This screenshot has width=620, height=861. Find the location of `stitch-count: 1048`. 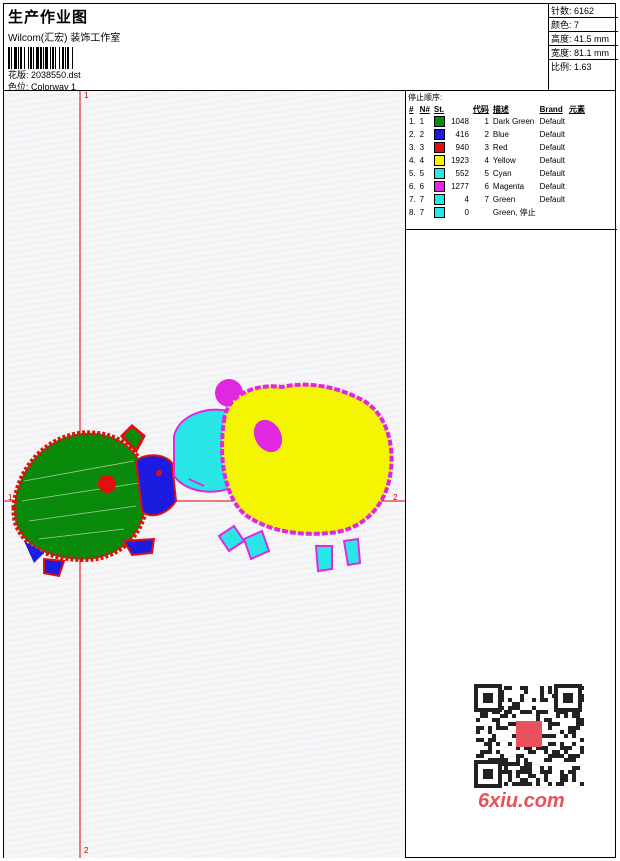

stitch-count: 1048 is located at coordinates (460, 121).